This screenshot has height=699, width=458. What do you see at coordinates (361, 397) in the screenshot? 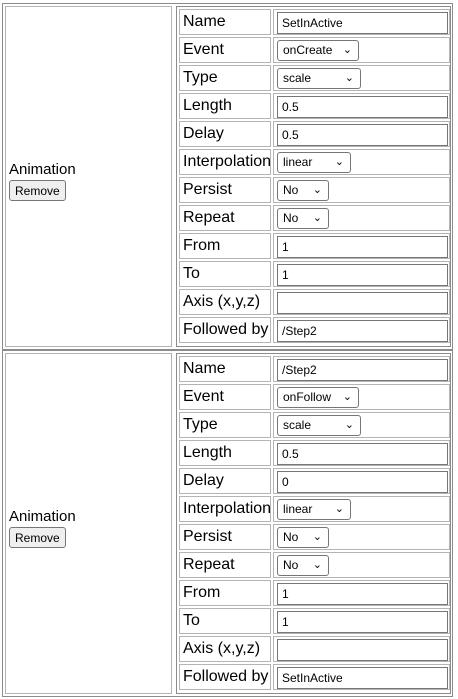
I see `event-value-cell: onFollow ⌄` at bounding box center [361, 397].